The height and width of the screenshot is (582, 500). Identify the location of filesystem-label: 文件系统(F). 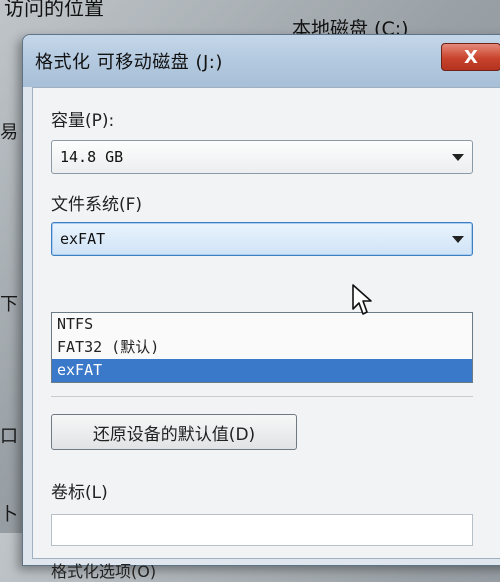
(97, 205).